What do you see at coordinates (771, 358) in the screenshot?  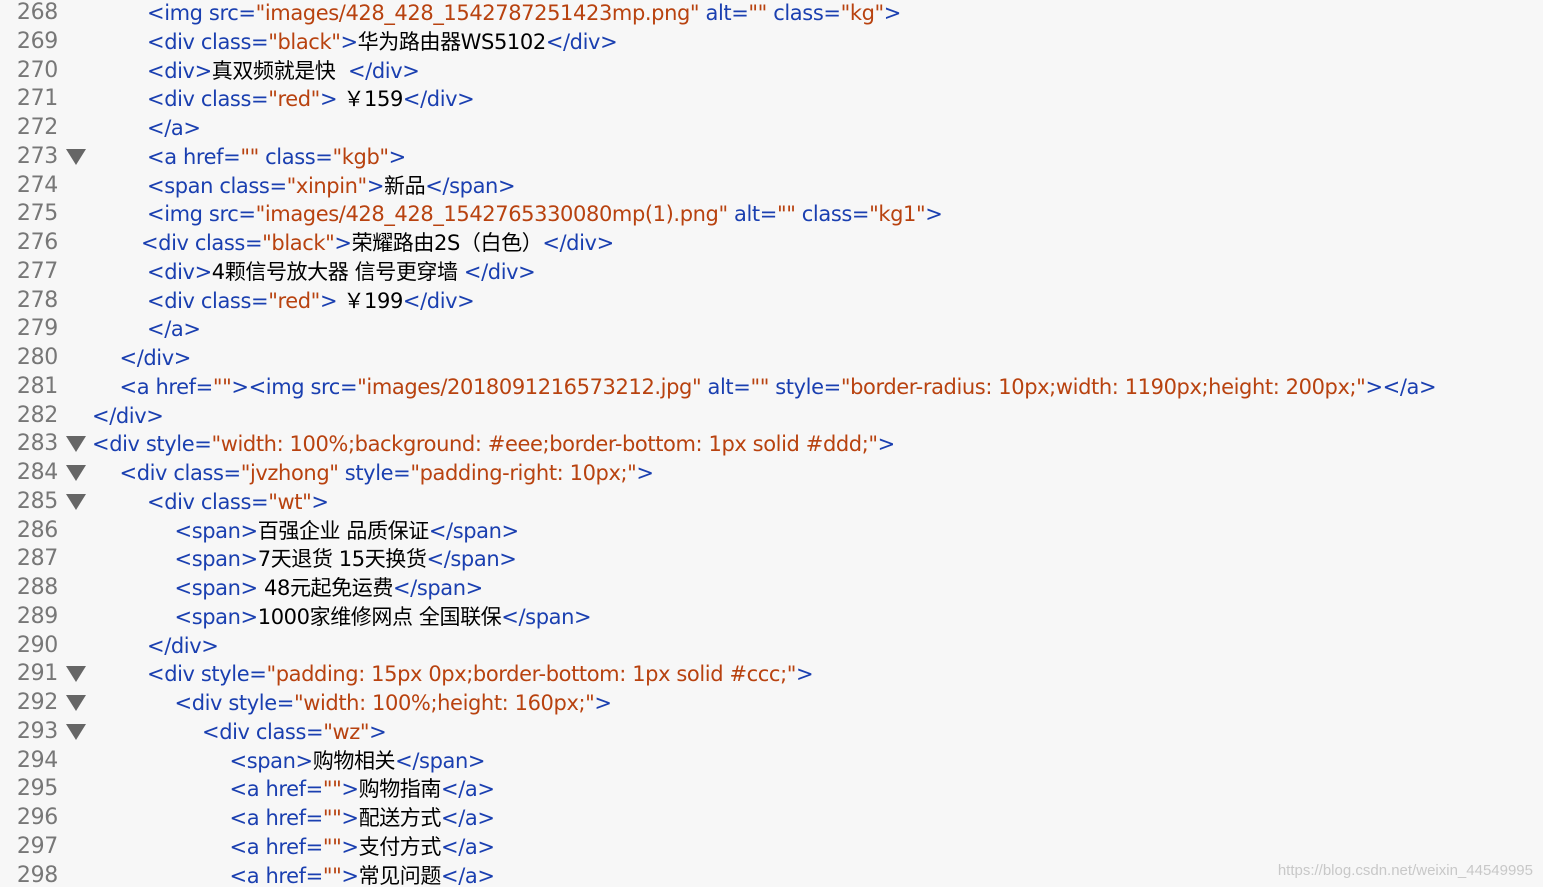 I see `code-line: 280 </div>` at bounding box center [771, 358].